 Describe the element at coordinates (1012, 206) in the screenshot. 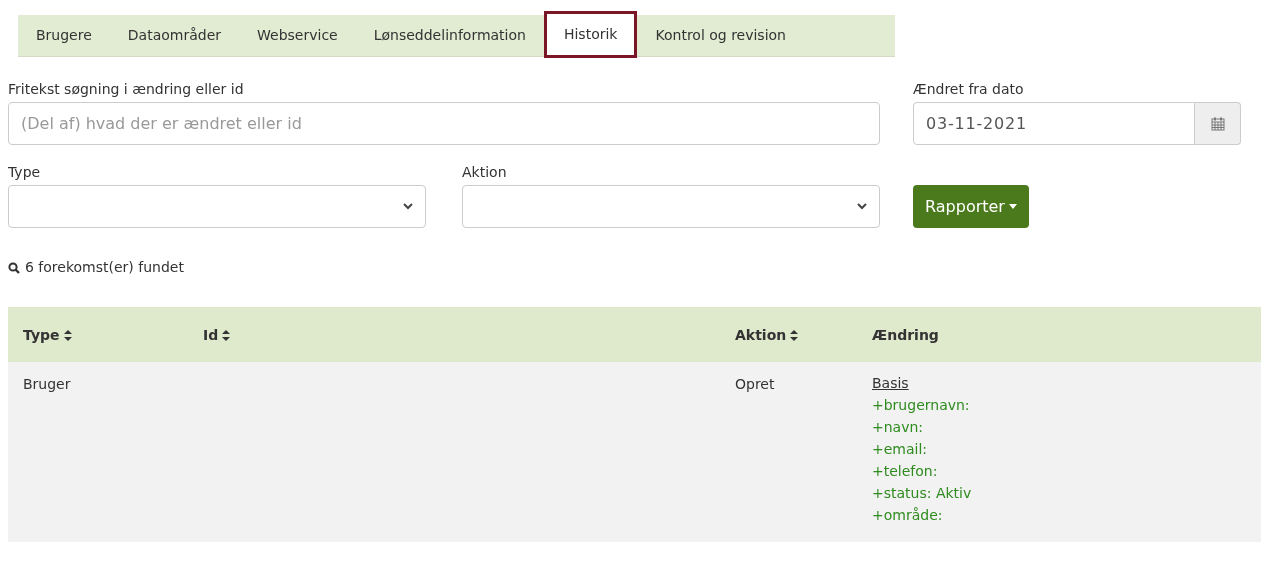

I see `caret-icon` at that location.